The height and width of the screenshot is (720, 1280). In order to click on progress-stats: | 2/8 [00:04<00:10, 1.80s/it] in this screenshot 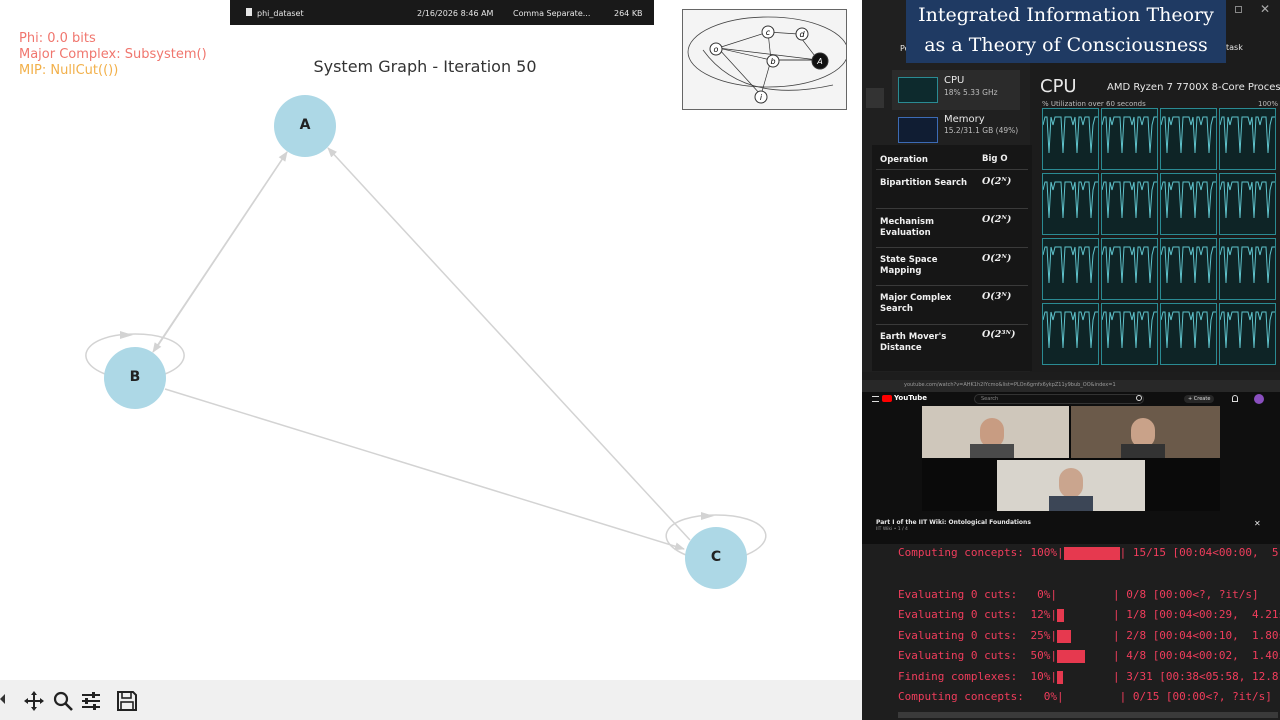, I will do `click(1196, 635)`.